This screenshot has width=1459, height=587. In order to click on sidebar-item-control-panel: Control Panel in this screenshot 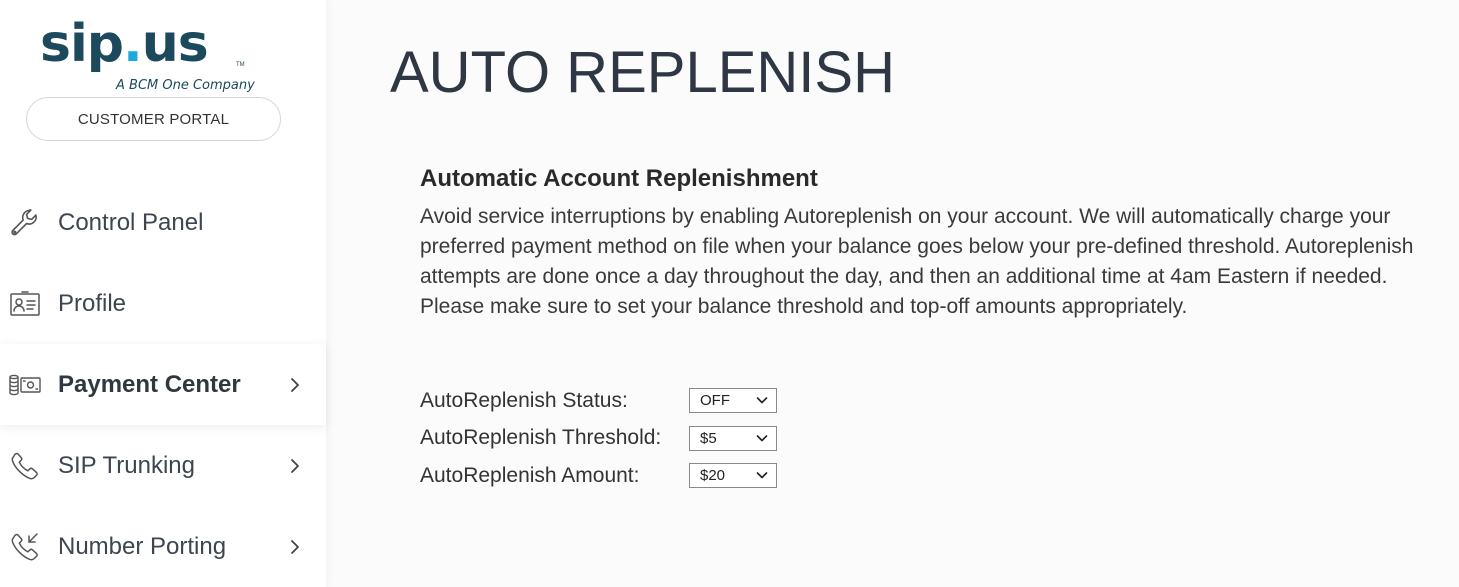, I will do `click(163, 222)`.